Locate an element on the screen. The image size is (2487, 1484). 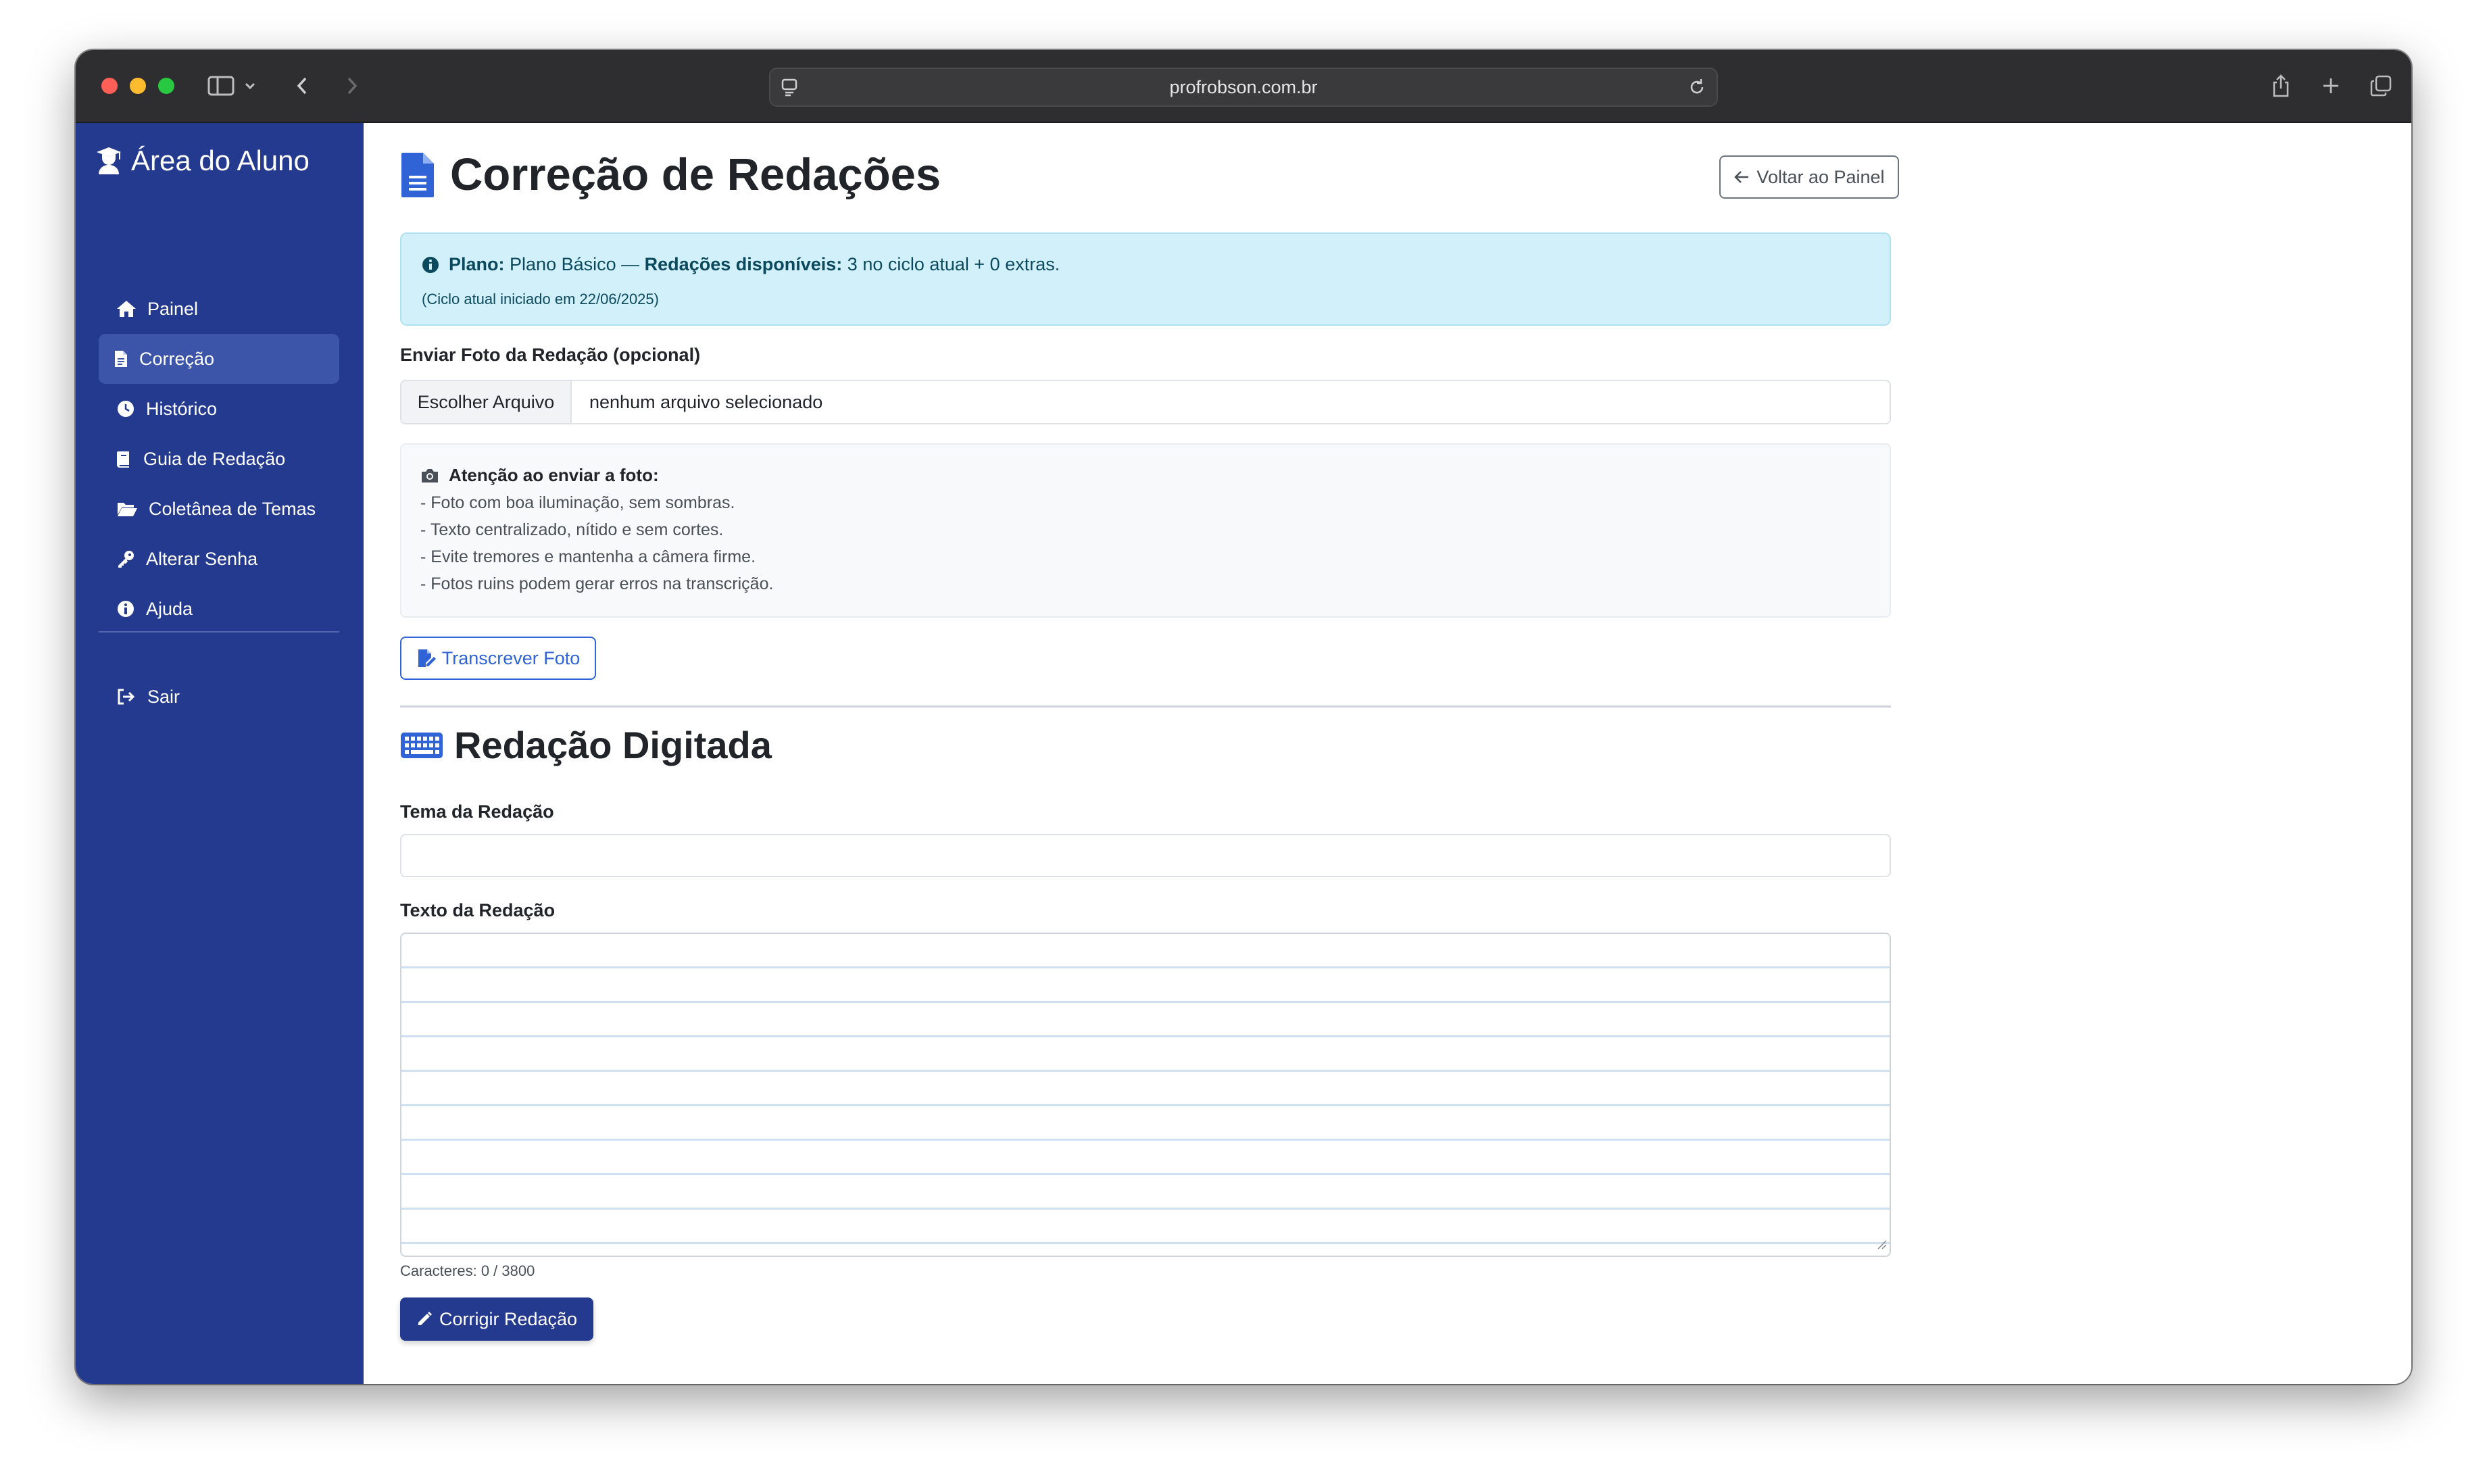
sidebar-item-label: Ajuda is located at coordinates (169, 608).